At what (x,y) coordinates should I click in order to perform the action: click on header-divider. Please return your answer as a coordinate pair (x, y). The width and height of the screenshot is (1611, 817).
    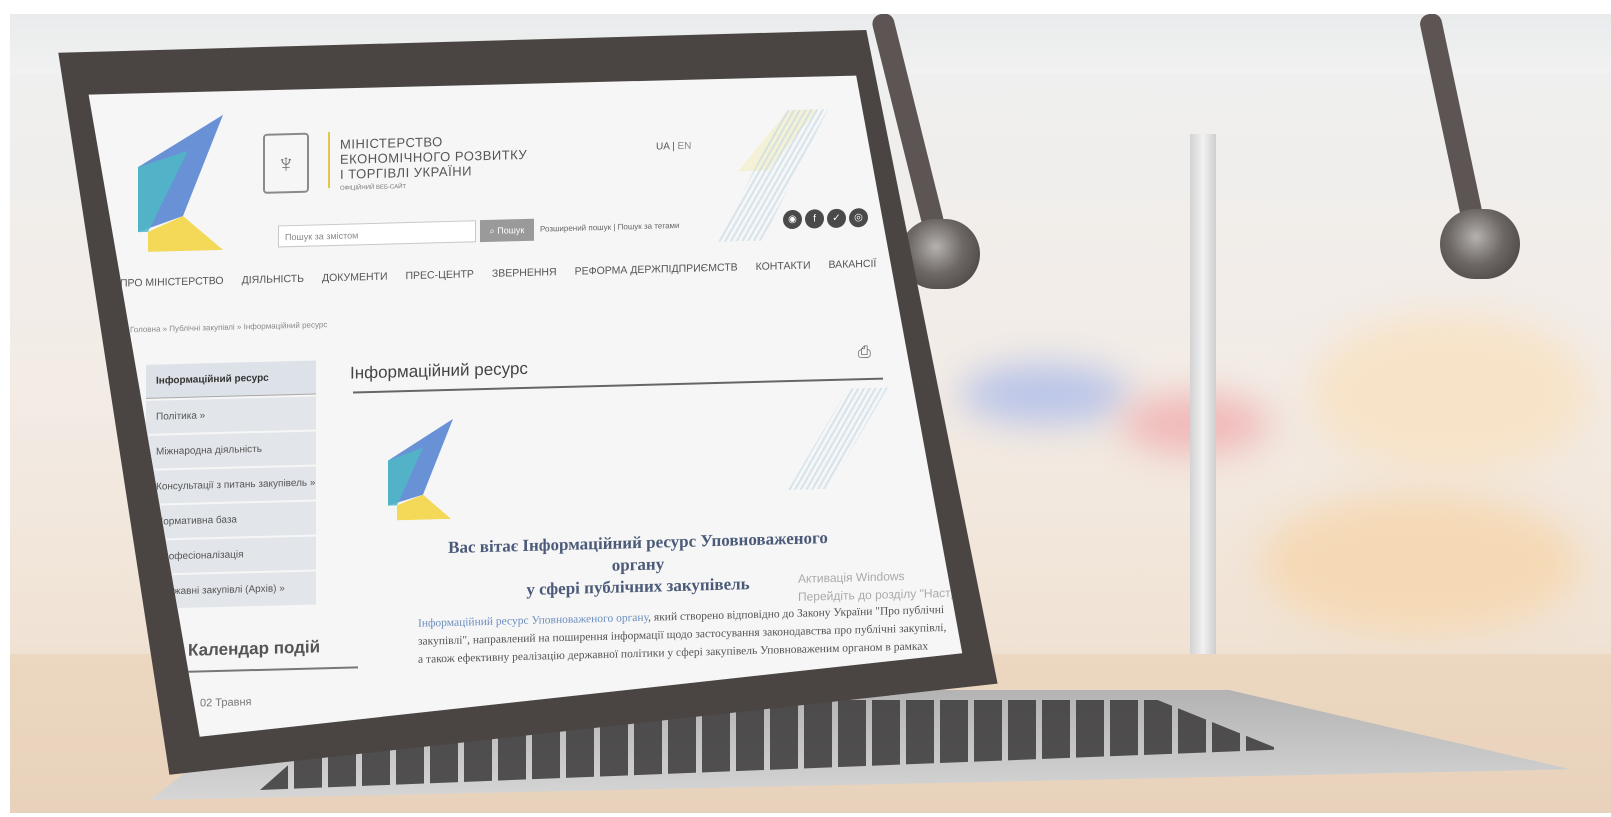
    Looking at the image, I should click on (329, 160).